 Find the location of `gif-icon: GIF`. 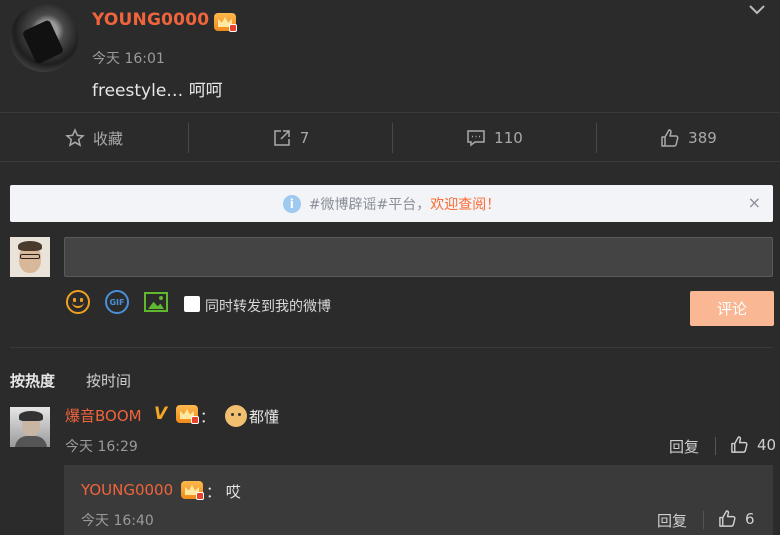

gif-icon: GIF is located at coordinates (117, 302).